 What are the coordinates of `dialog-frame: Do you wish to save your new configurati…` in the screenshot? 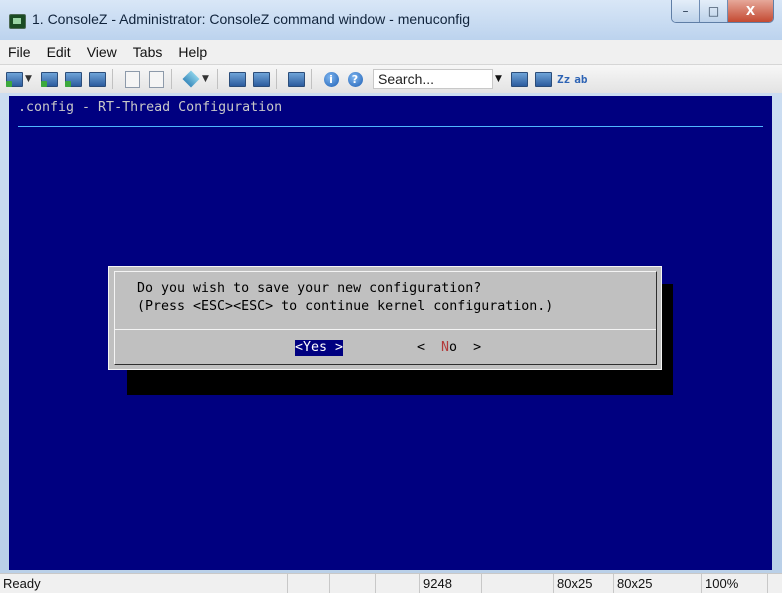 It's located at (385, 318).